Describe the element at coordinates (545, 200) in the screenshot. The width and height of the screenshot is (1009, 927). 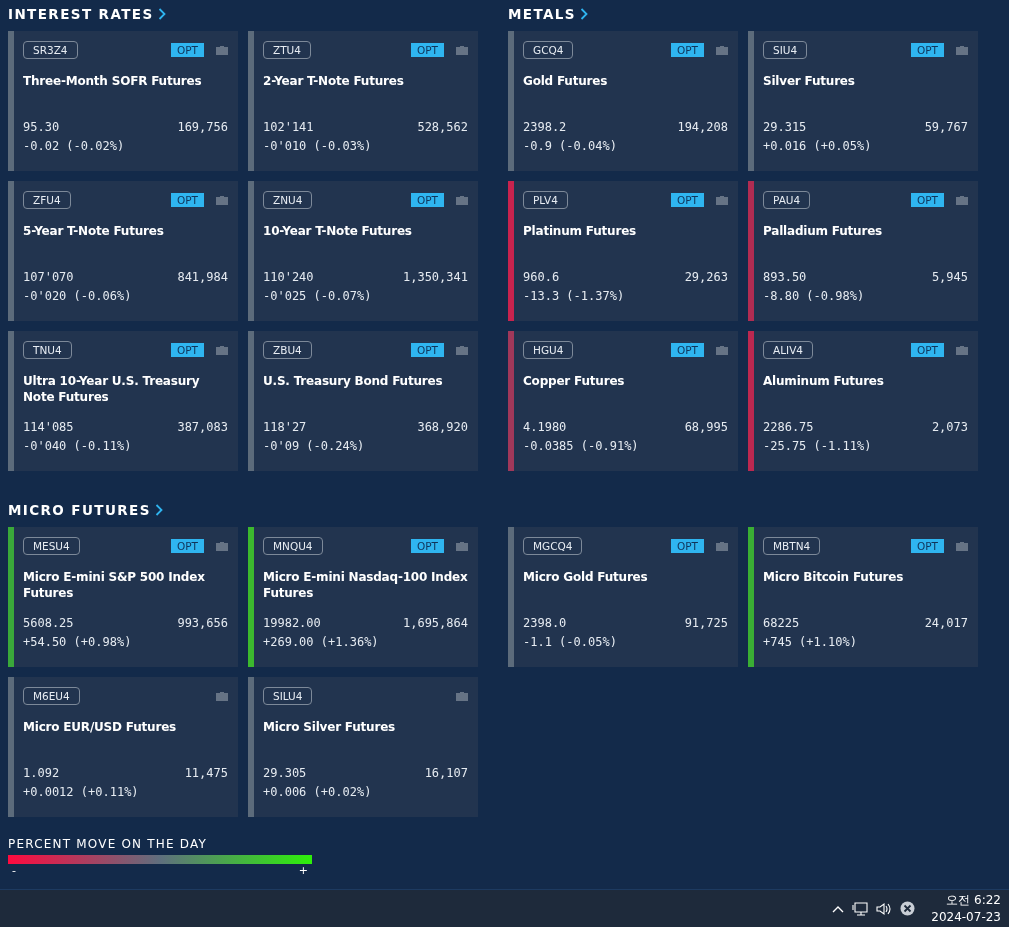
I see `ticker-tag: PLV4` at that location.